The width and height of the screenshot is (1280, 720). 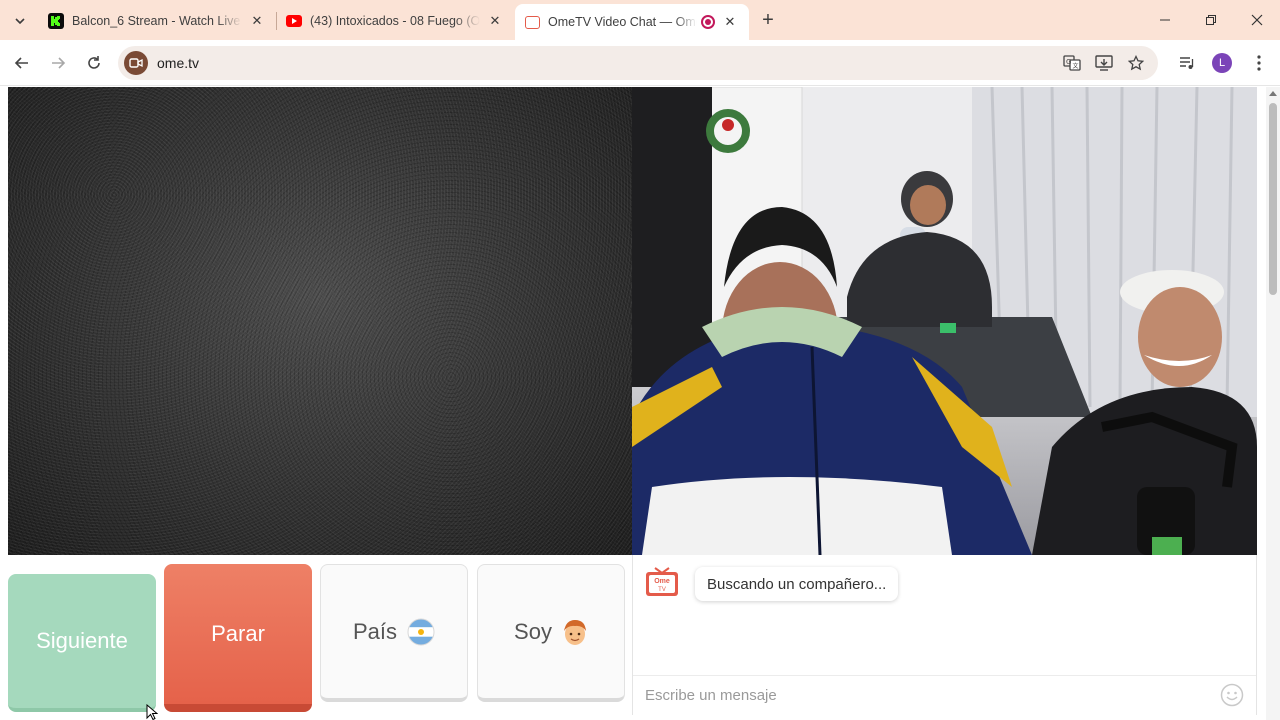 I want to click on svg-text: Ome, so click(x=662, y=581).